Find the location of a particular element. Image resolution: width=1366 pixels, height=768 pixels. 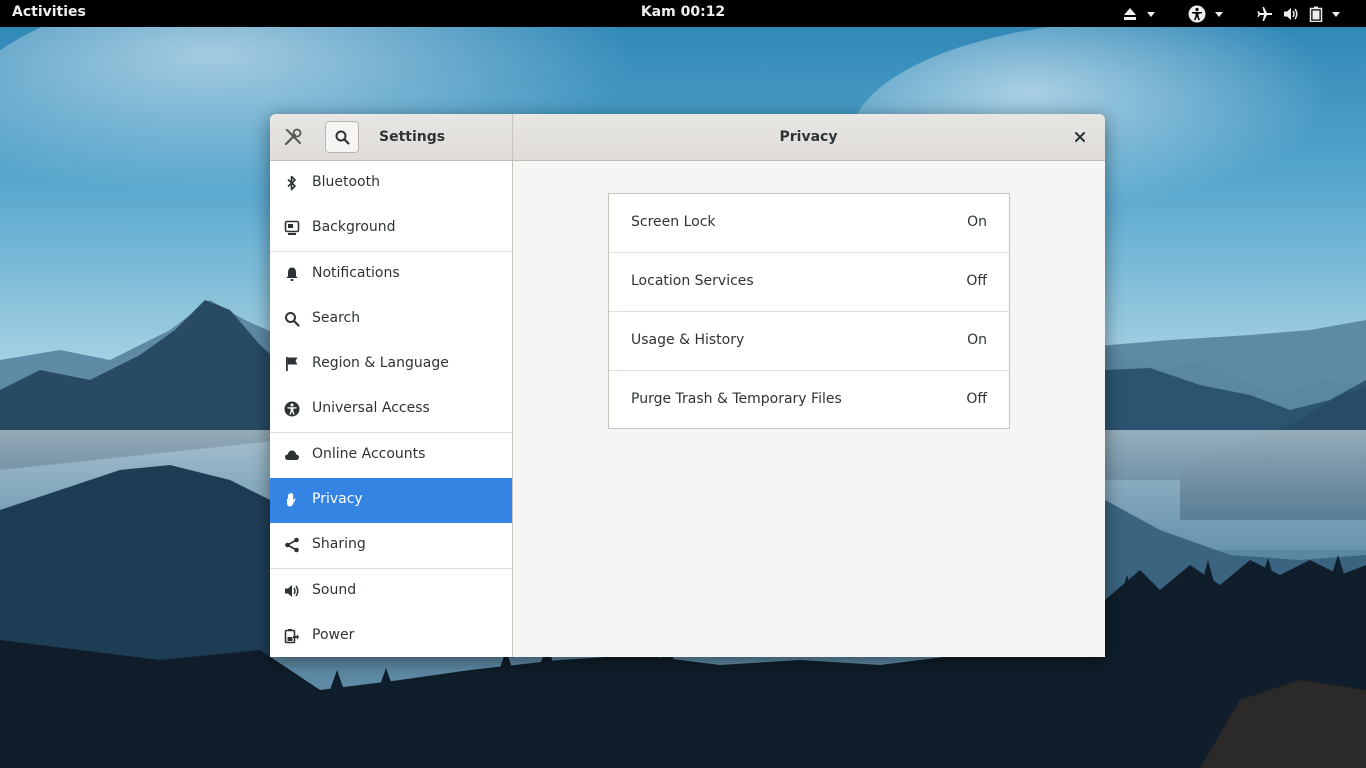

sidebar-item-label: Privacy is located at coordinates (337, 499).